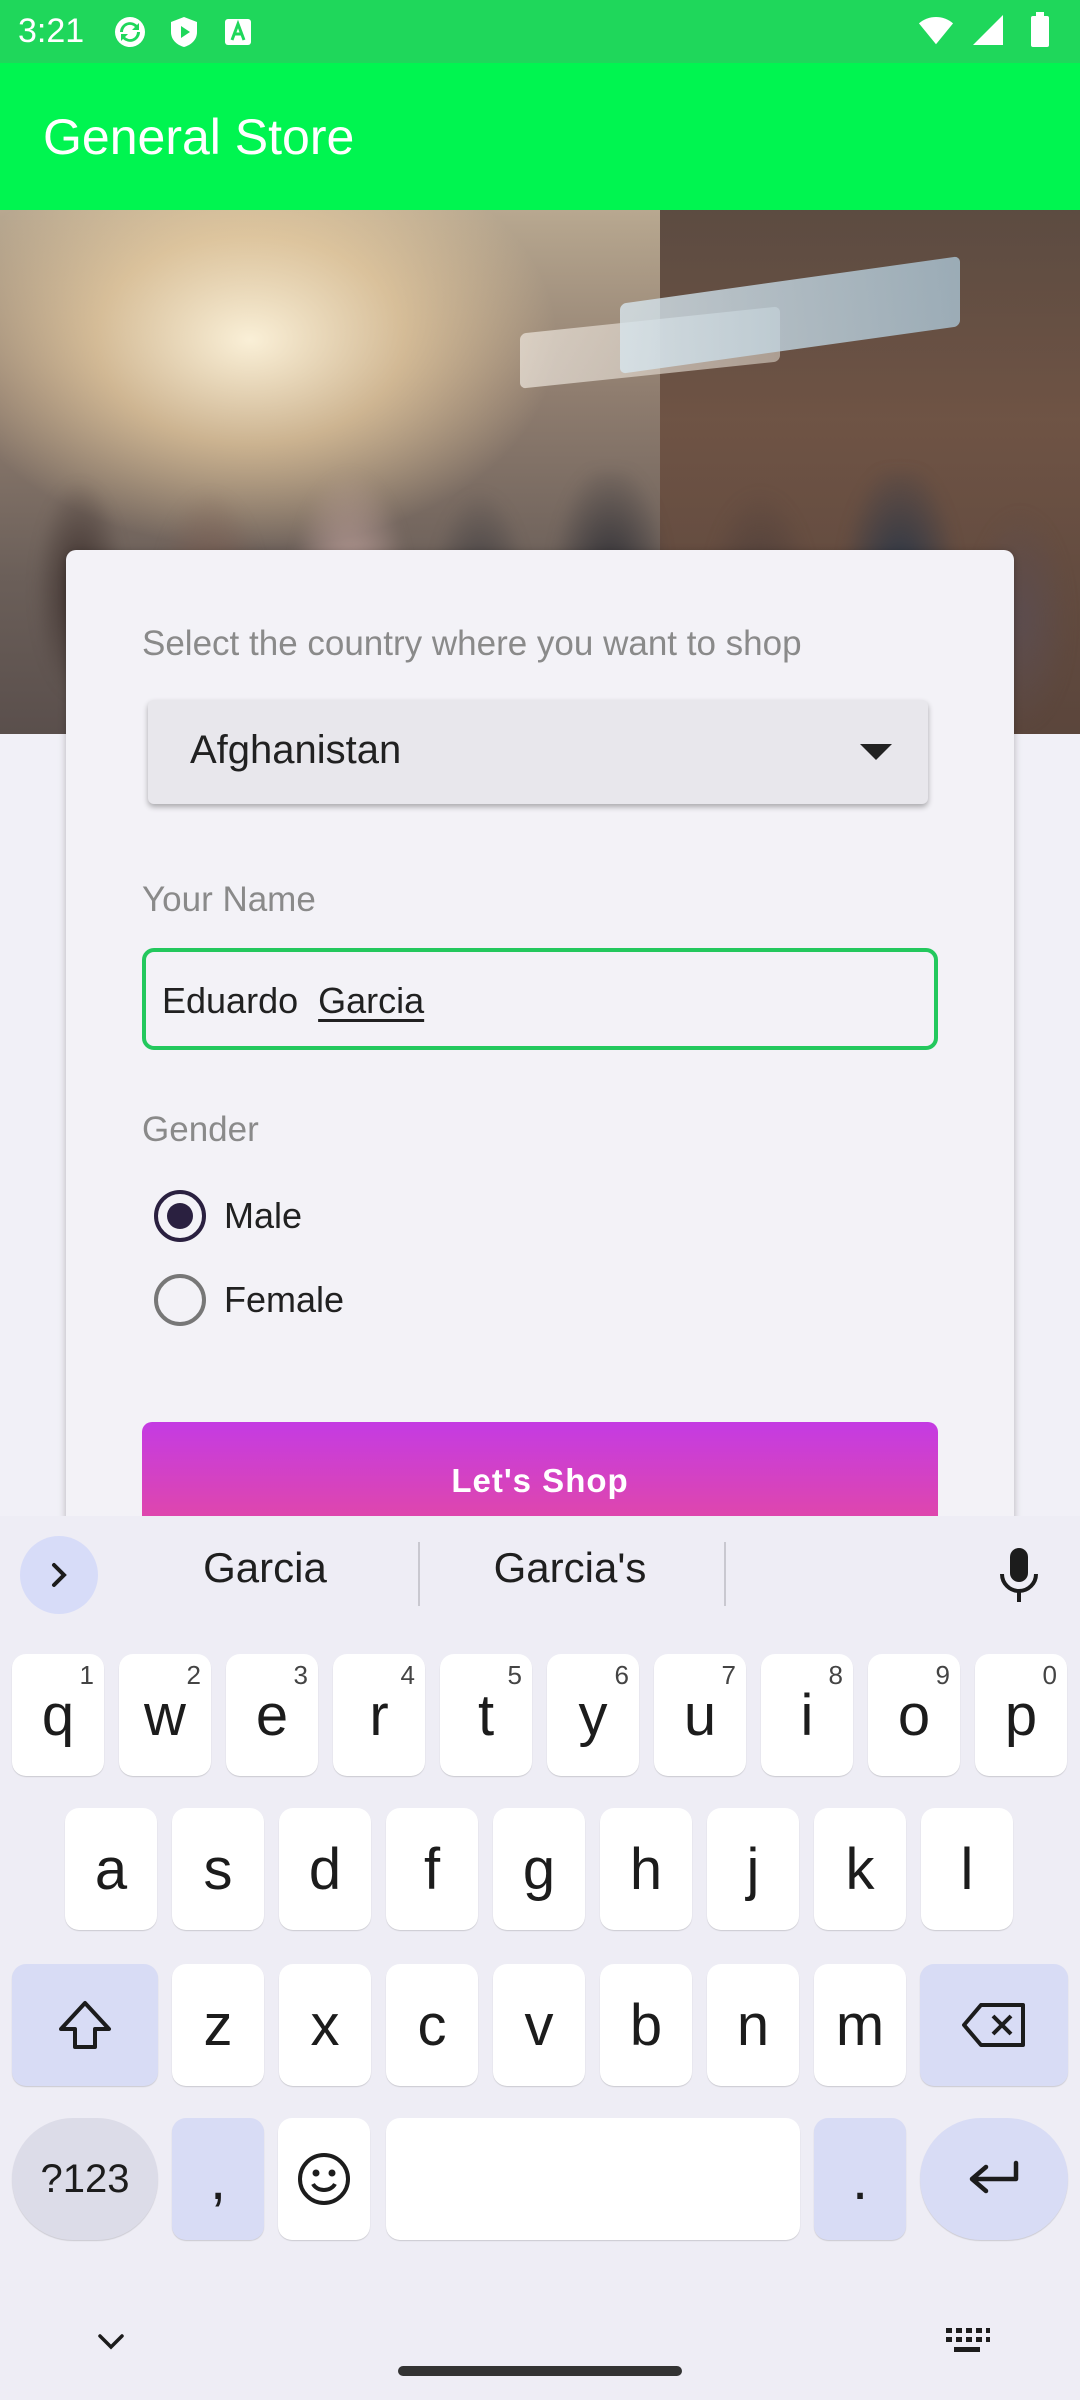 This screenshot has width=1080, height=2400. Describe the element at coordinates (1049, 1675) in the screenshot. I see `key-hint: 0` at that location.